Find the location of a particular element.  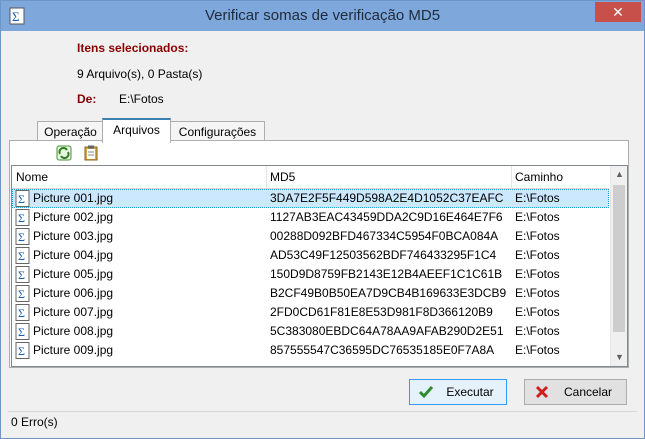

title-bar: Σ Verificar somas de verificação MD5 ✕ is located at coordinates (322, 16).